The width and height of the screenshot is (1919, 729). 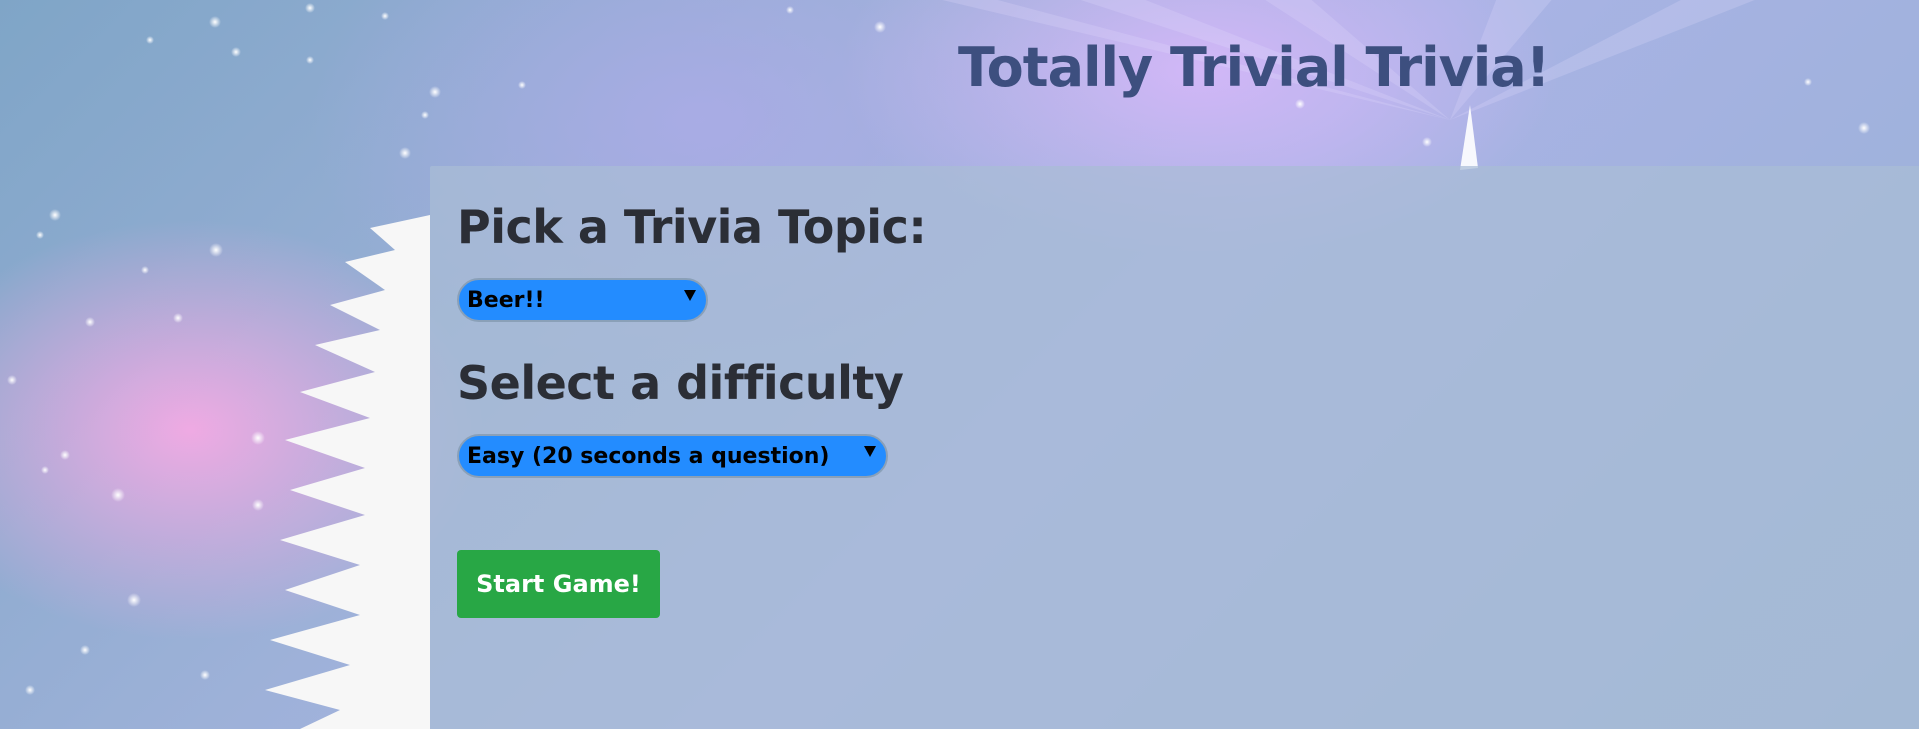 I want to click on app-title: Totally Trivial Trivia!, so click(x=1254, y=67).